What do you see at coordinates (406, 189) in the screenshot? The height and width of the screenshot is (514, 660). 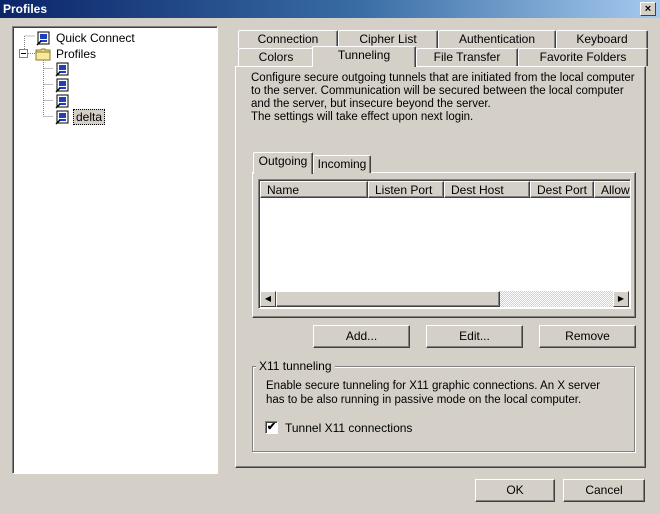 I see `column-header-listen-port: Listen Port` at bounding box center [406, 189].